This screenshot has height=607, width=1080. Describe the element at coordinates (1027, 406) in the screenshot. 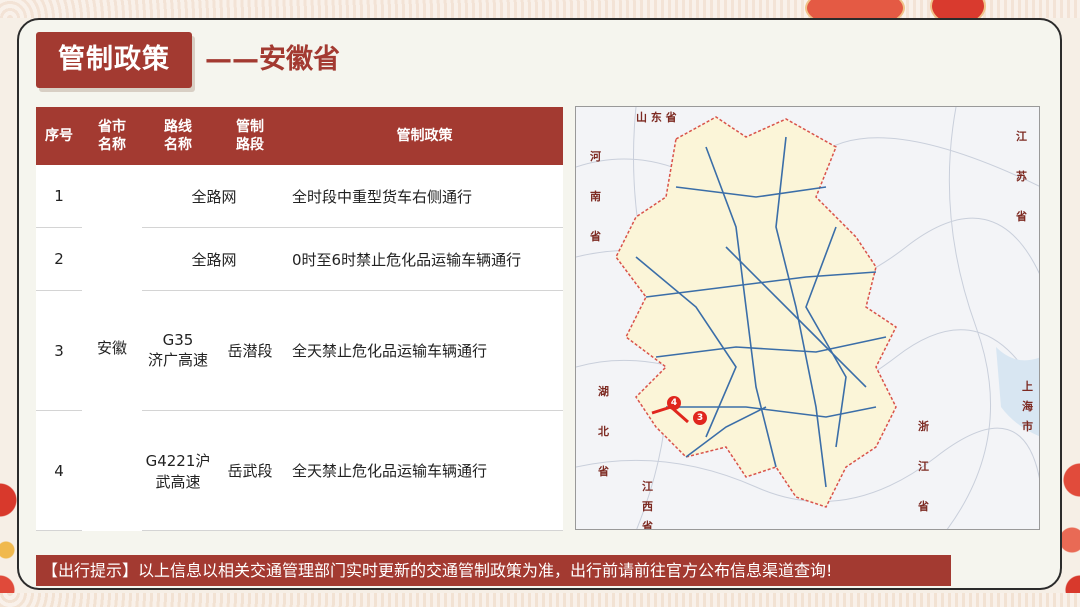

I see `map-label-shanghai: 上 海 市` at that location.